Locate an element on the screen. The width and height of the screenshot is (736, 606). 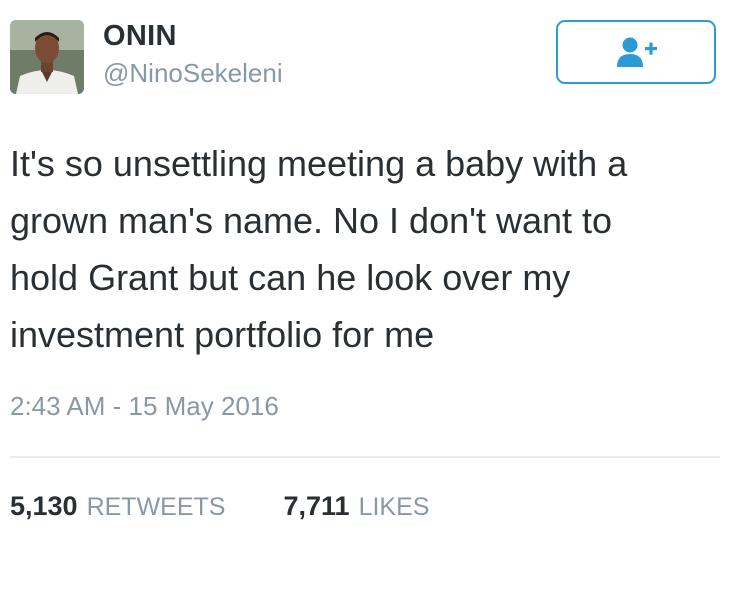
add-user-icon is located at coordinates (637, 52).